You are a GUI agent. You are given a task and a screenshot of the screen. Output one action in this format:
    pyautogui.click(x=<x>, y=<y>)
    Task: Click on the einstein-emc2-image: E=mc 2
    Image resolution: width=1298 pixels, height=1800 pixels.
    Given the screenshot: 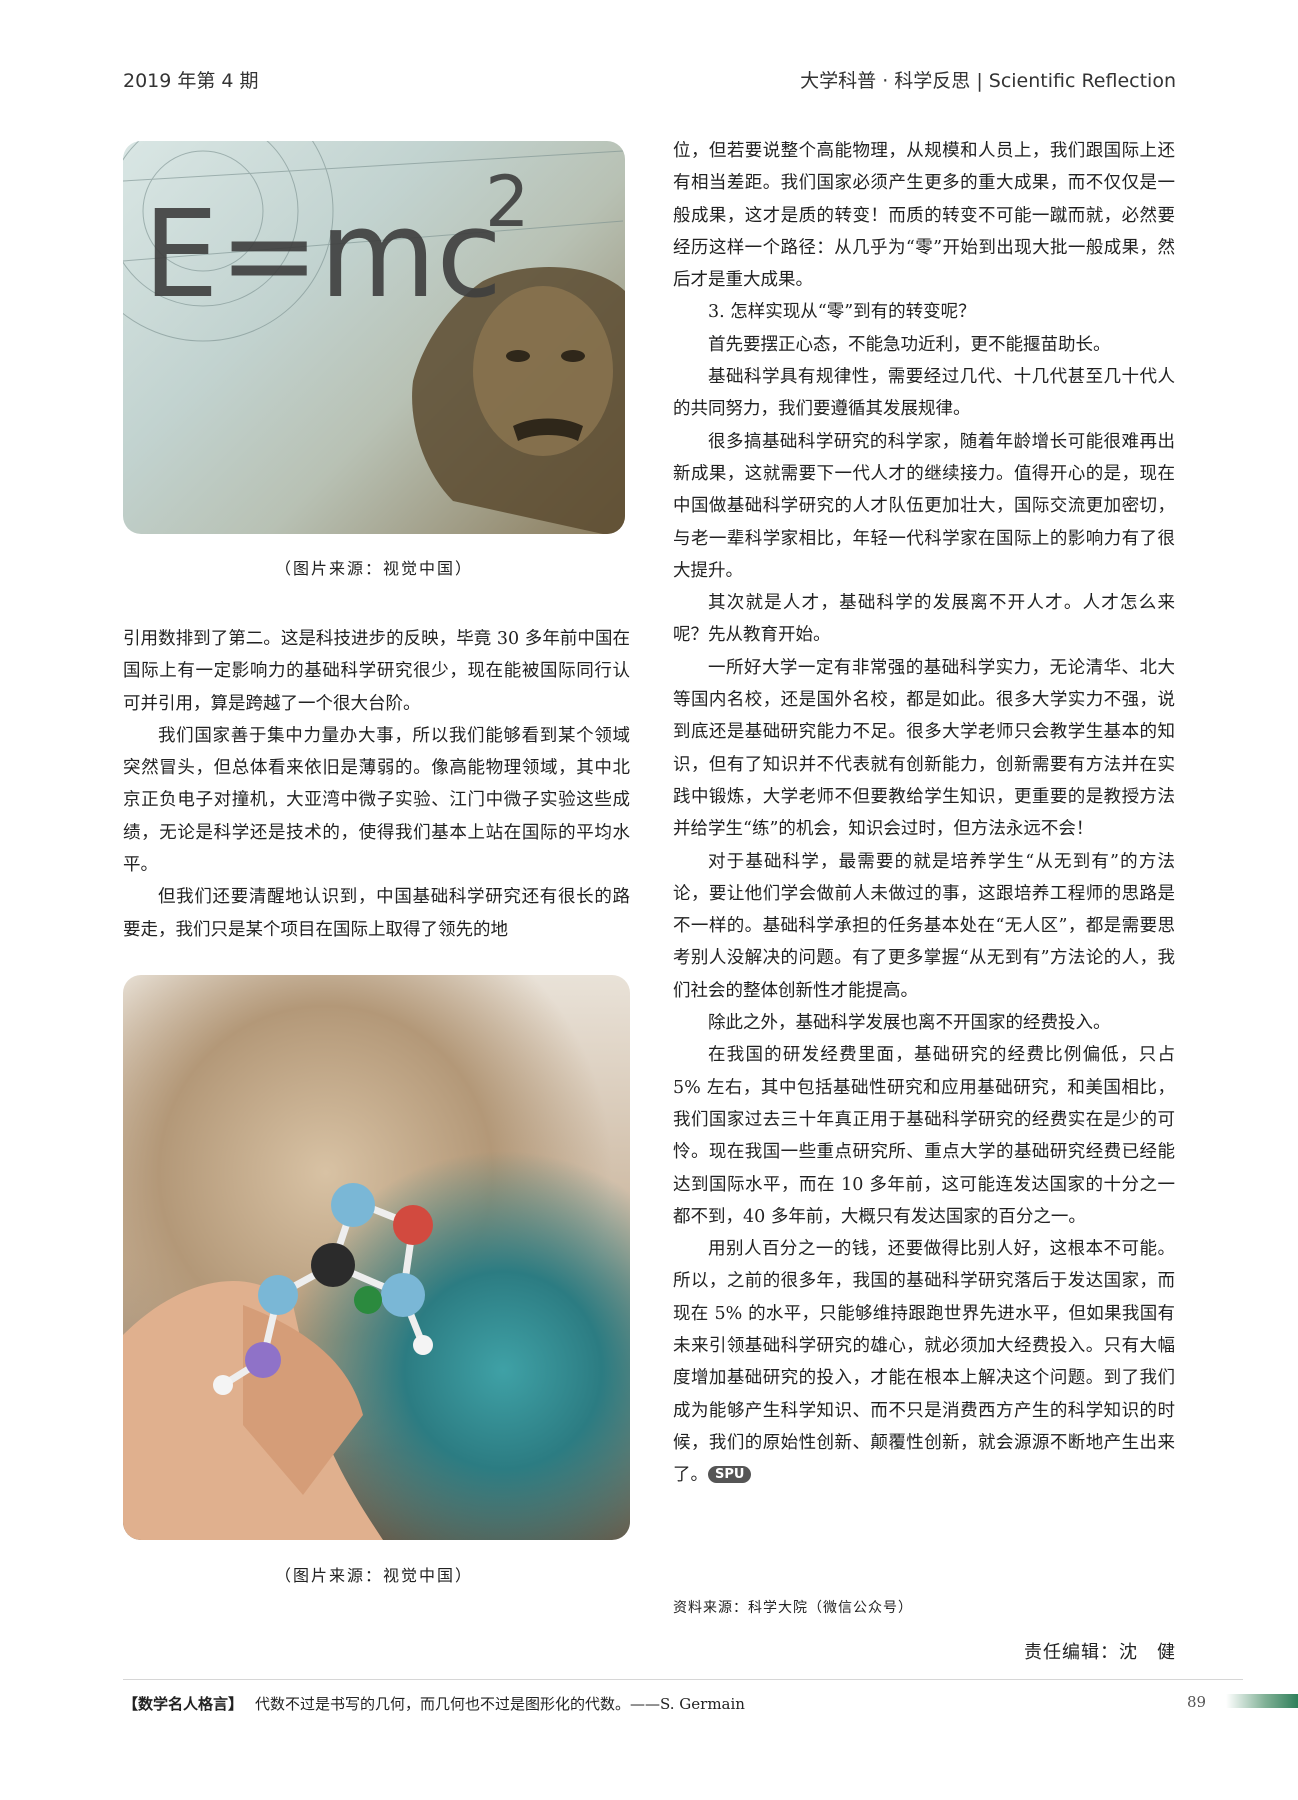 What is the action you would take?
    pyautogui.click(x=374, y=337)
    